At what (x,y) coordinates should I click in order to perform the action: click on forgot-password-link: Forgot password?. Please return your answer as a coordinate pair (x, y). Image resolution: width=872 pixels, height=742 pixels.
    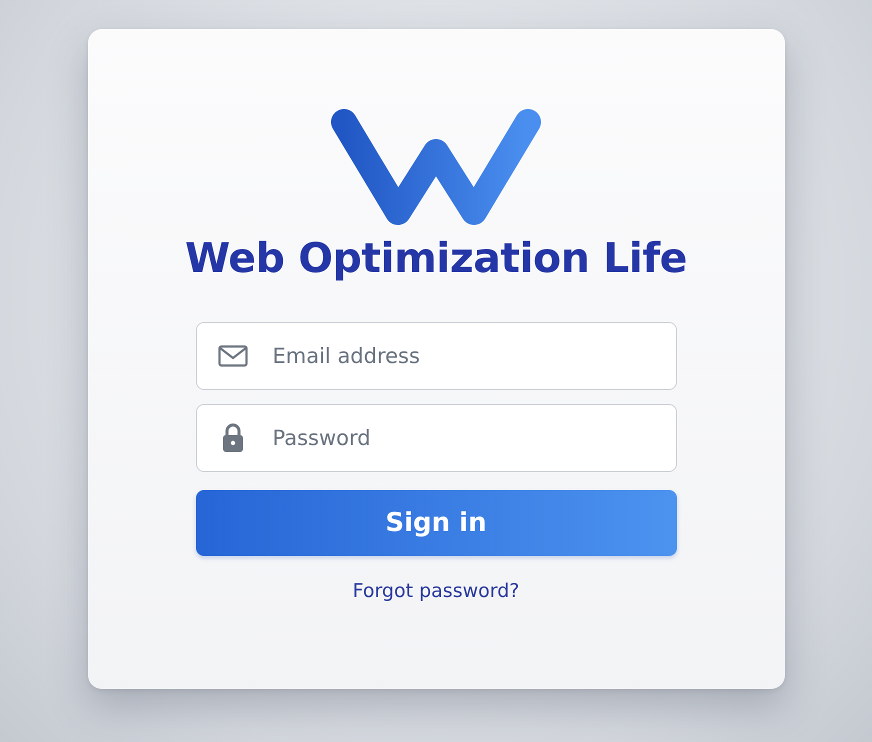
    Looking at the image, I should click on (436, 591).